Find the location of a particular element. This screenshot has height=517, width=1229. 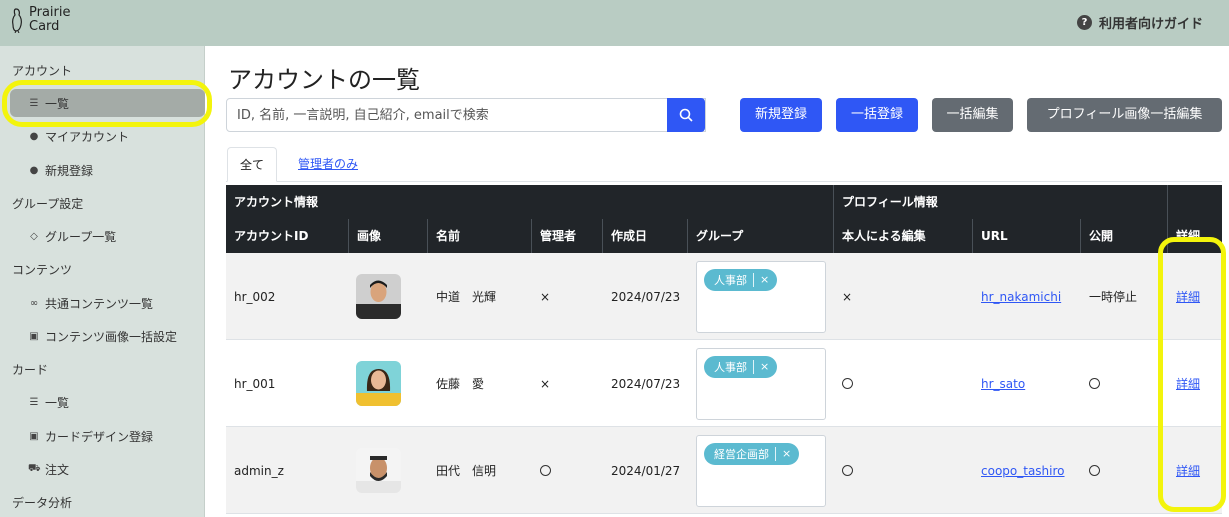

sidebar-item-label: カードデザイン登録 is located at coordinates (99, 437).